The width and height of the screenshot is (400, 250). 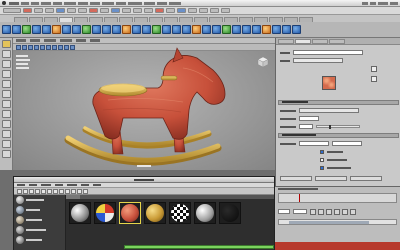 What do you see at coordinates (296, 178) in the screenshot?
I see `select-button` at bounding box center [296, 178].